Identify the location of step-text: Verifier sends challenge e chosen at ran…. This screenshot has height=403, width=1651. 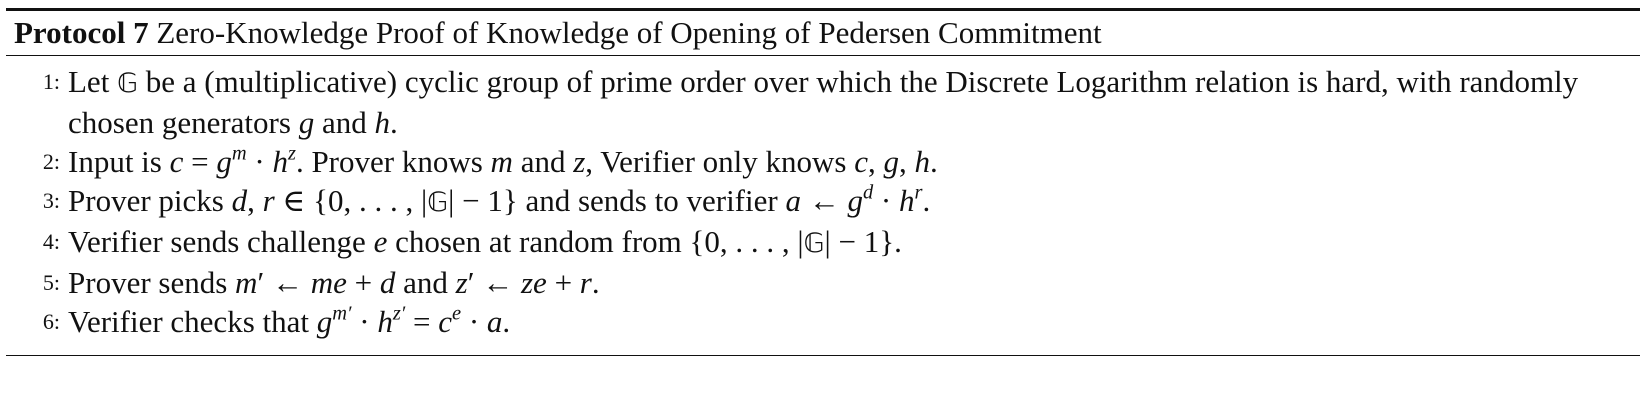
(485, 241).